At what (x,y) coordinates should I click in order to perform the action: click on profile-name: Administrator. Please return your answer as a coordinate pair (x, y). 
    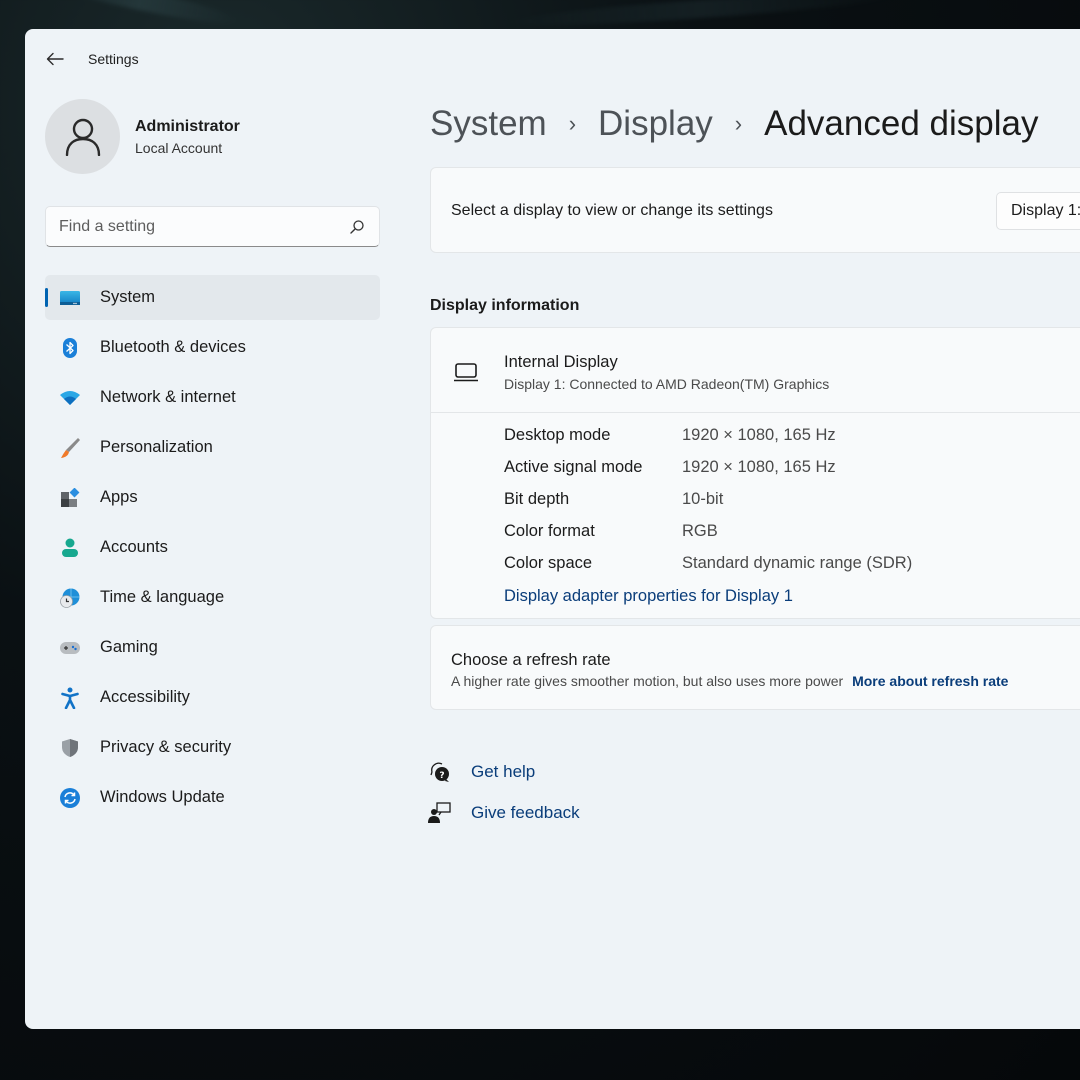
    Looking at the image, I should click on (187, 126).